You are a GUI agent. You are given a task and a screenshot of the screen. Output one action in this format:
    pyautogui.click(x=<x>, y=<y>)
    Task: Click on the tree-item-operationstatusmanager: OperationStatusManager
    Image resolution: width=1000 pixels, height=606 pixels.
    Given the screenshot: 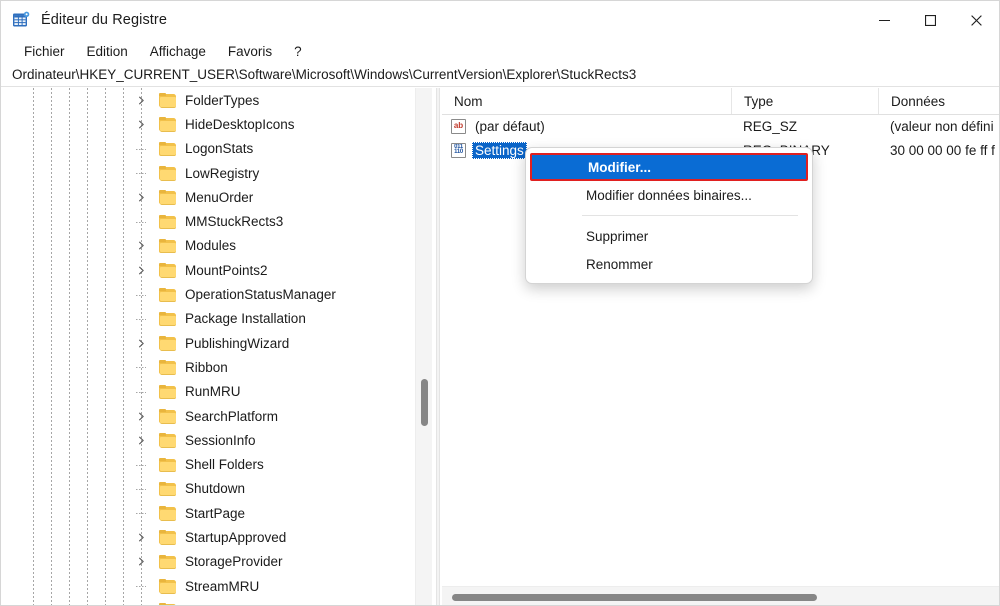 What is the action you would take?
    pyautogui.click(x=208, y=294)
    